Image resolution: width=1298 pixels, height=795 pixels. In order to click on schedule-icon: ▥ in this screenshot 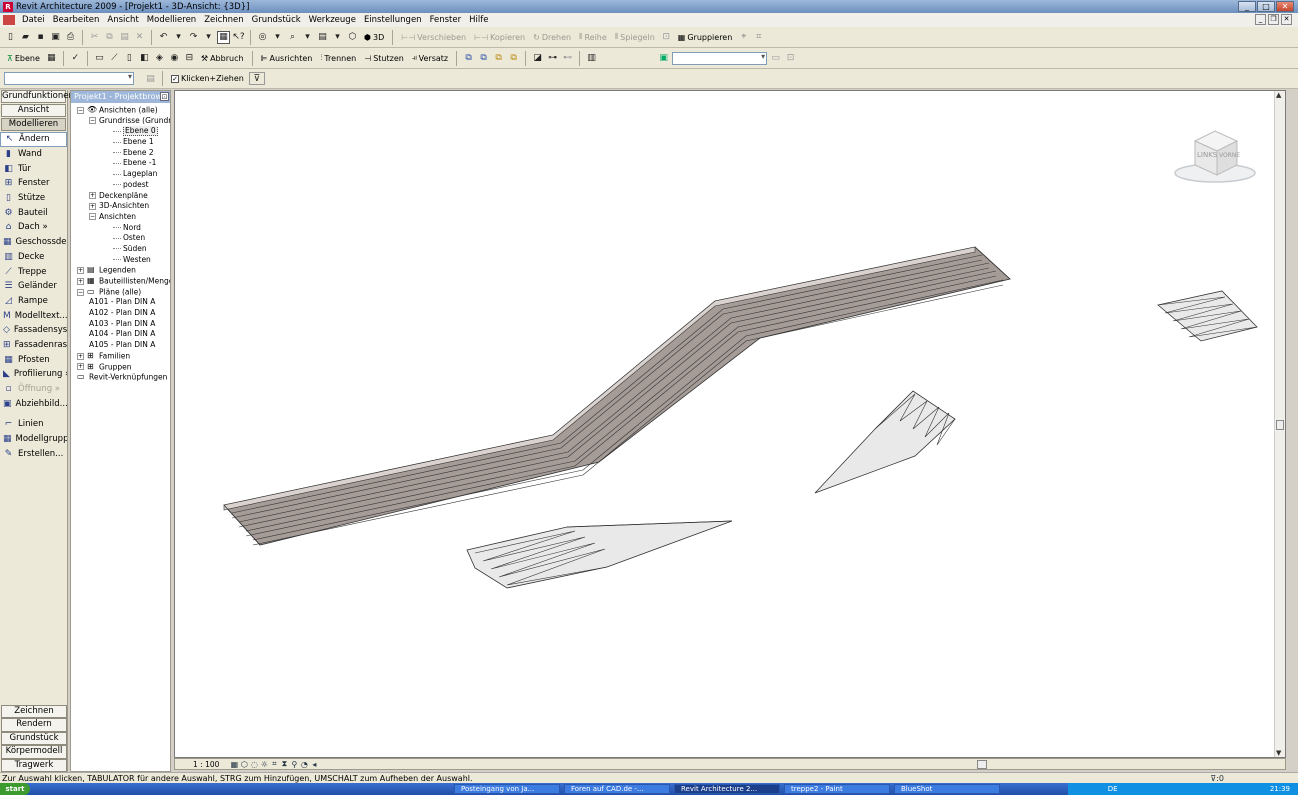, I will do `click(591, 58)`.